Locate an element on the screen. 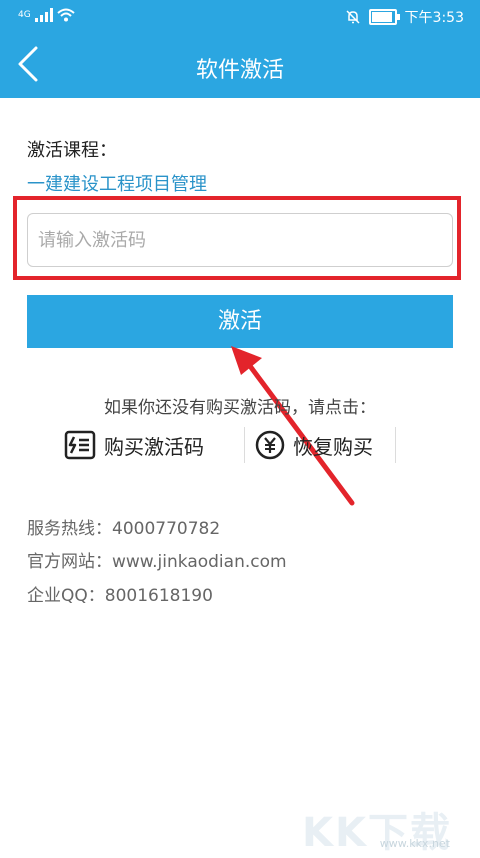 This screenshot has height=858, width=480. wifi-icon is located at coordinates (66, 15).